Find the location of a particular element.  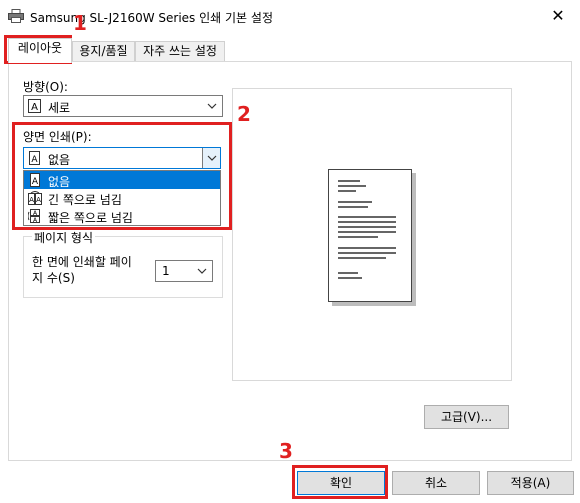

callout-marker-2: 2 is located at coordinates (244, 114).